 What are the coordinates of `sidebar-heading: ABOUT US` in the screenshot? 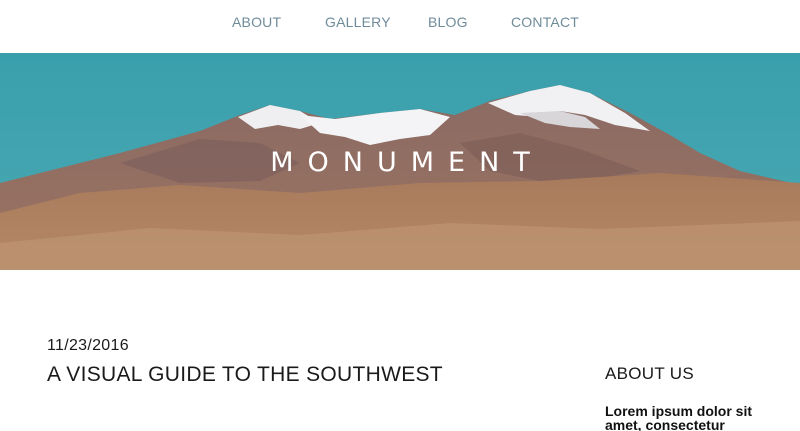 It's located at (649, 373).